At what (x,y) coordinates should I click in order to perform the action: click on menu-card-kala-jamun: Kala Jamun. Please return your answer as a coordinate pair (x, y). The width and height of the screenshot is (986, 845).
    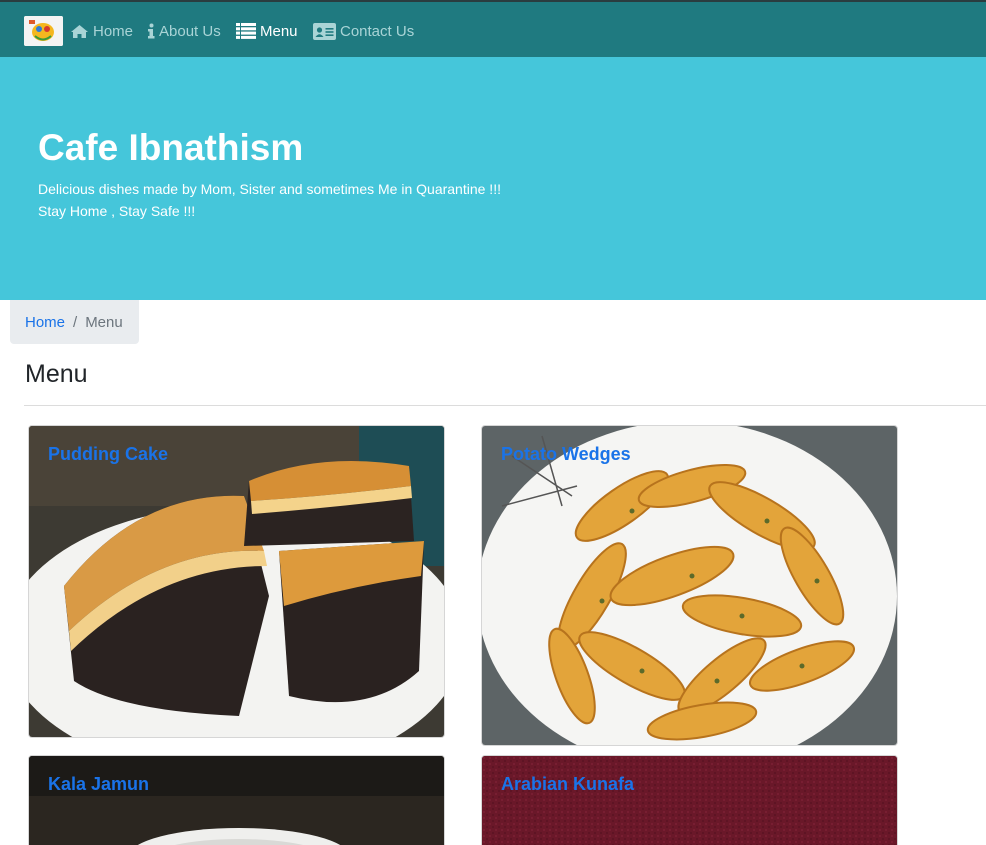
    Looking at the image, I should click on (236, 800).